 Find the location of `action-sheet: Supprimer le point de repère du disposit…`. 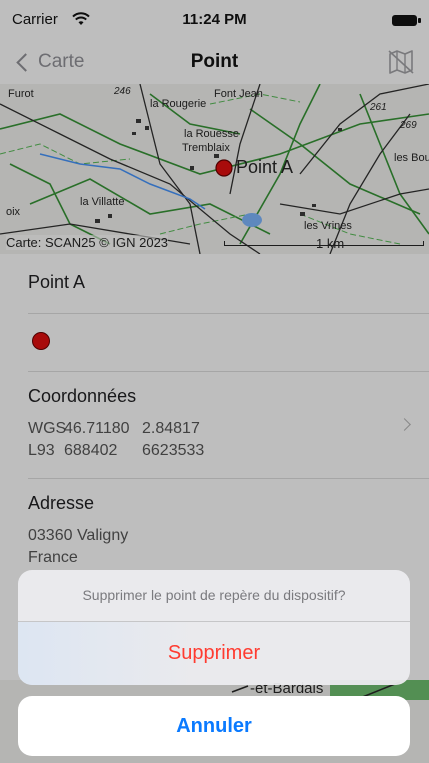

action-sheet: Supprimer le point de repère du disposit… is located at coordinates (214, 627).